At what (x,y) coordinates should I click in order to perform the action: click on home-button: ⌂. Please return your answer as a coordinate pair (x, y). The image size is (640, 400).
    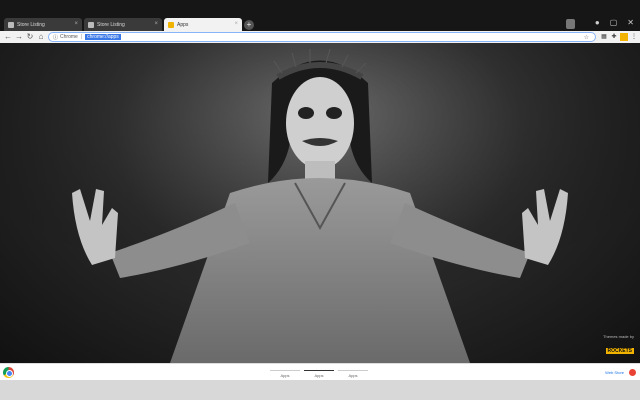
    Looking at the image, I should click on (41, 37).